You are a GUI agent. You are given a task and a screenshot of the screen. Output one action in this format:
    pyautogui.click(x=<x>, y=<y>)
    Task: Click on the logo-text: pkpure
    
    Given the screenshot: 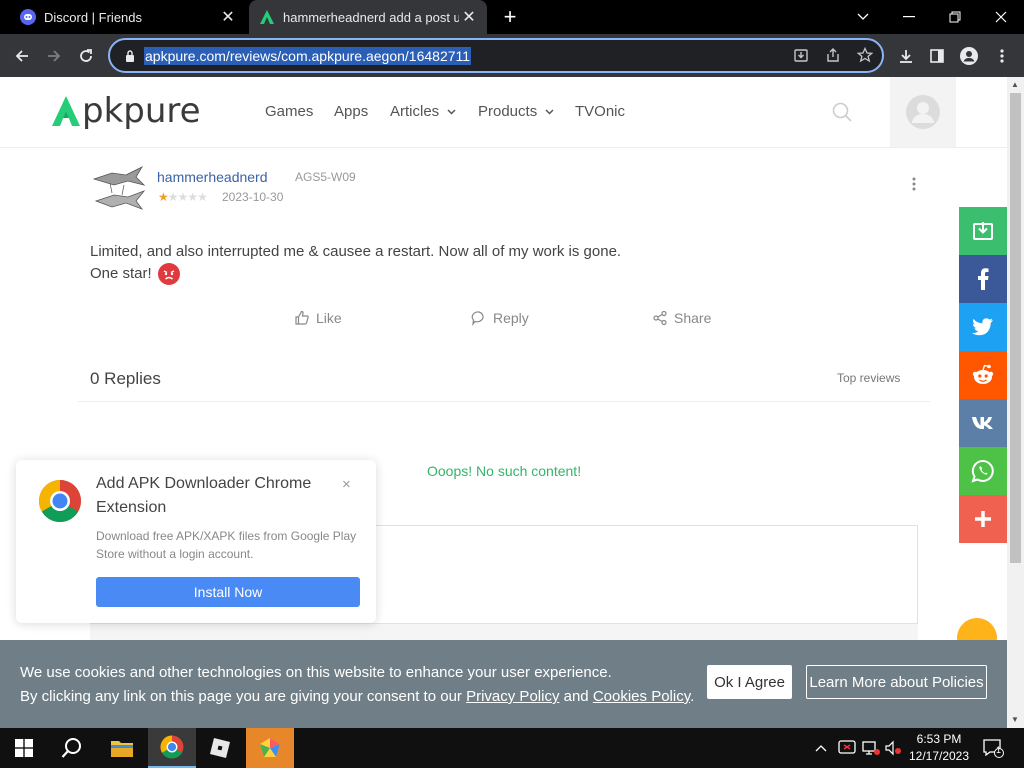 What is the action you would take?
    pyautogui.click(x=141, y=111)
    